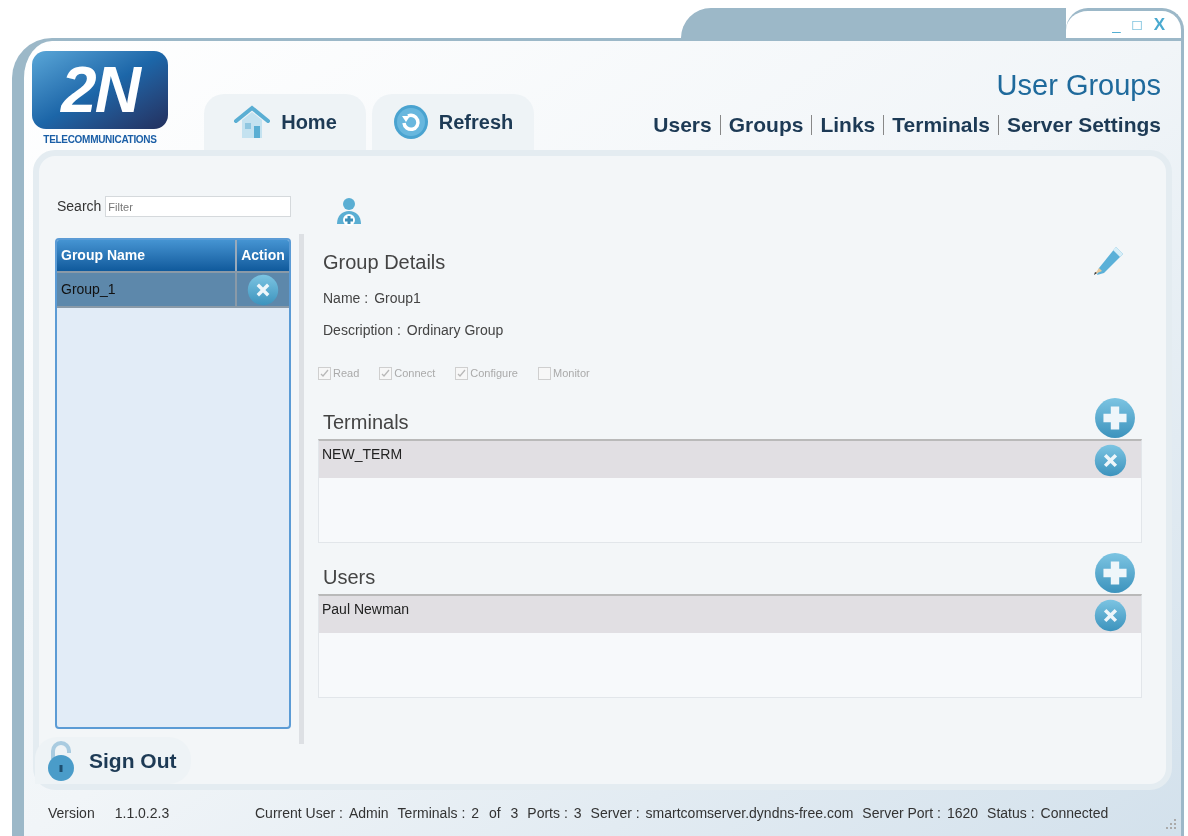 The height and width of the screenshot is (836, 1188). What do you see at coordinates (455, 330) in the screenshot?
I see `field-value: Ordinary Group` at bounding box center [455, 330].